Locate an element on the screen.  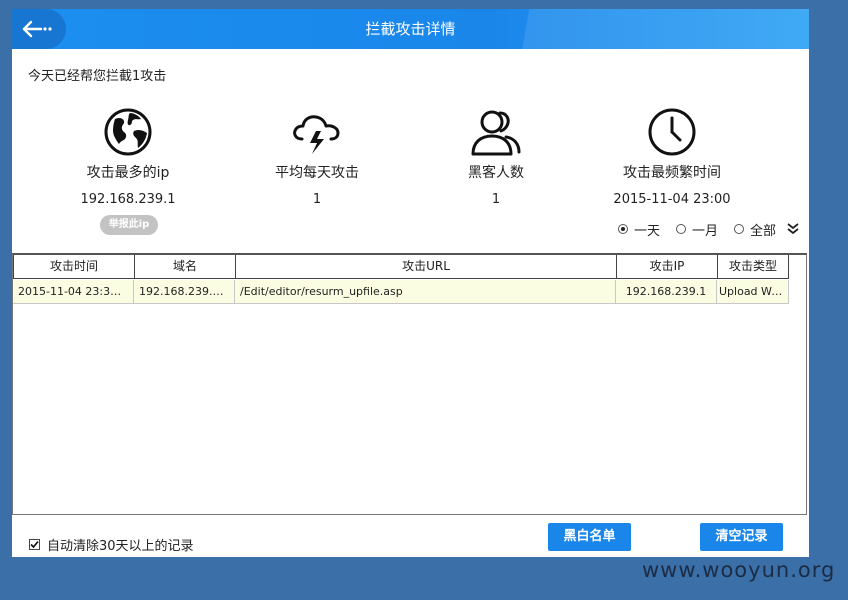
time-range-selector: 一天 一月 全部 is located at coordinates (709, 229).